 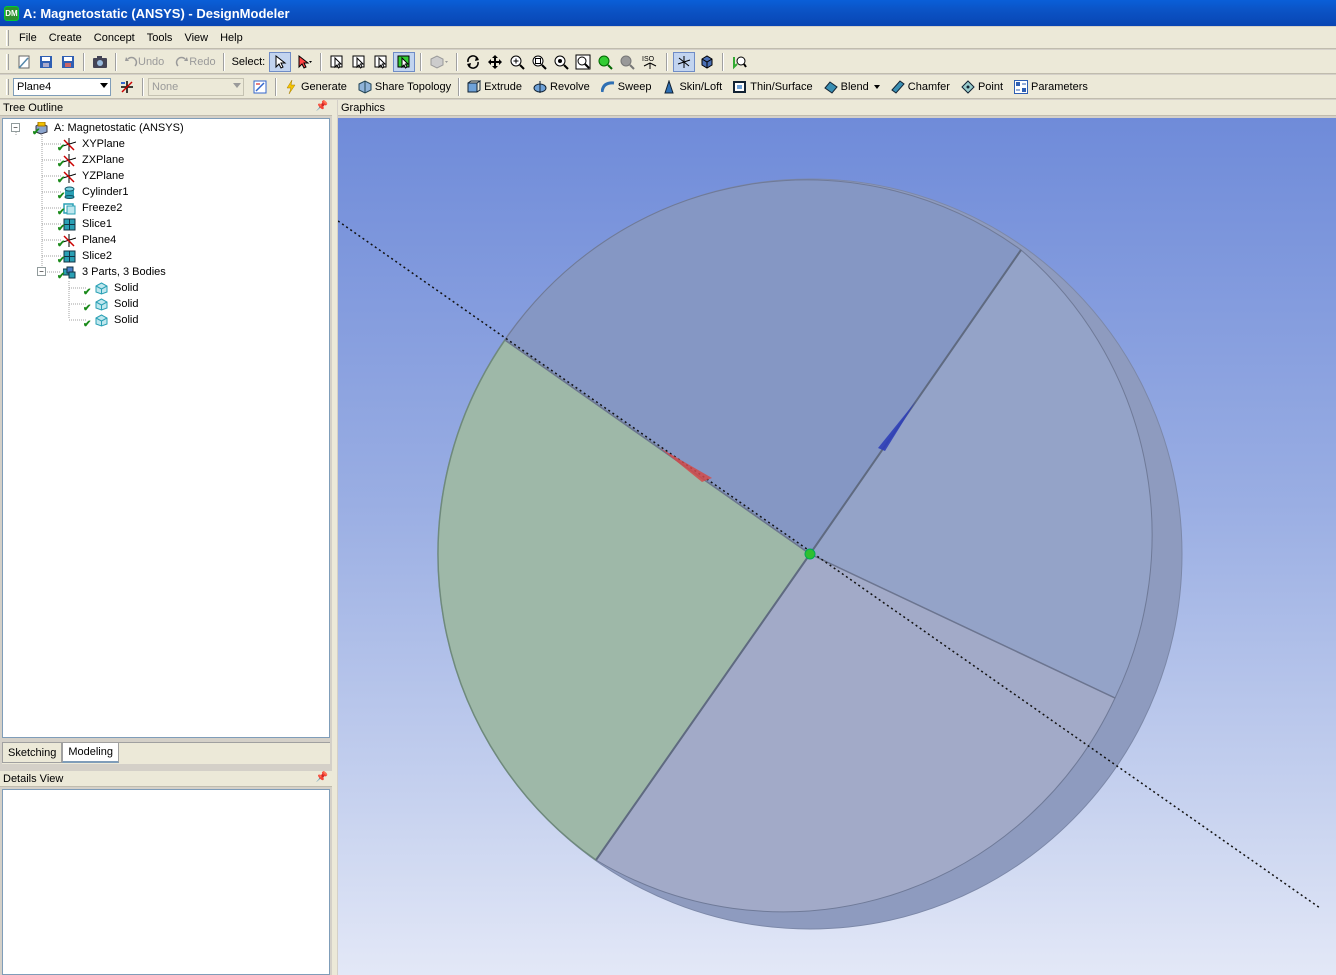 What do you see at coordinates (109, 128) in the screenshot?
I see `tree-root: A: Magnetostatic (ANSYS)` at bounding box center [109, 128].